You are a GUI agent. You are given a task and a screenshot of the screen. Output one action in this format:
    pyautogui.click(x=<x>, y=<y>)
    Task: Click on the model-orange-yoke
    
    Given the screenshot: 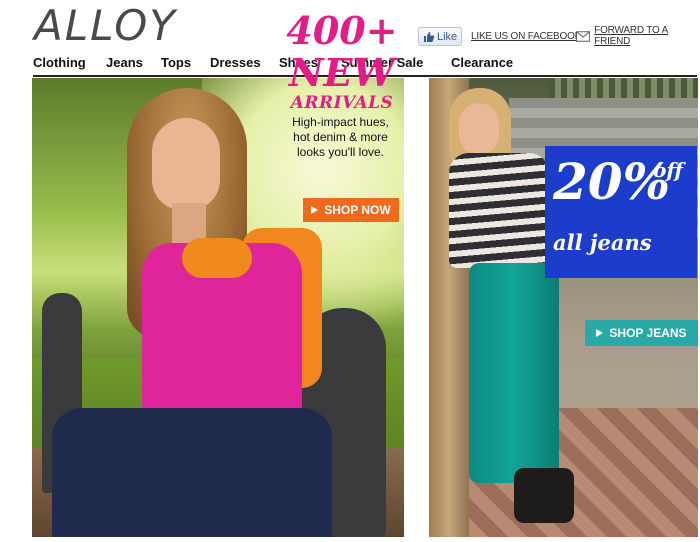 What is the action you would take?
    pyautogui.click(x=217, y=258)
    